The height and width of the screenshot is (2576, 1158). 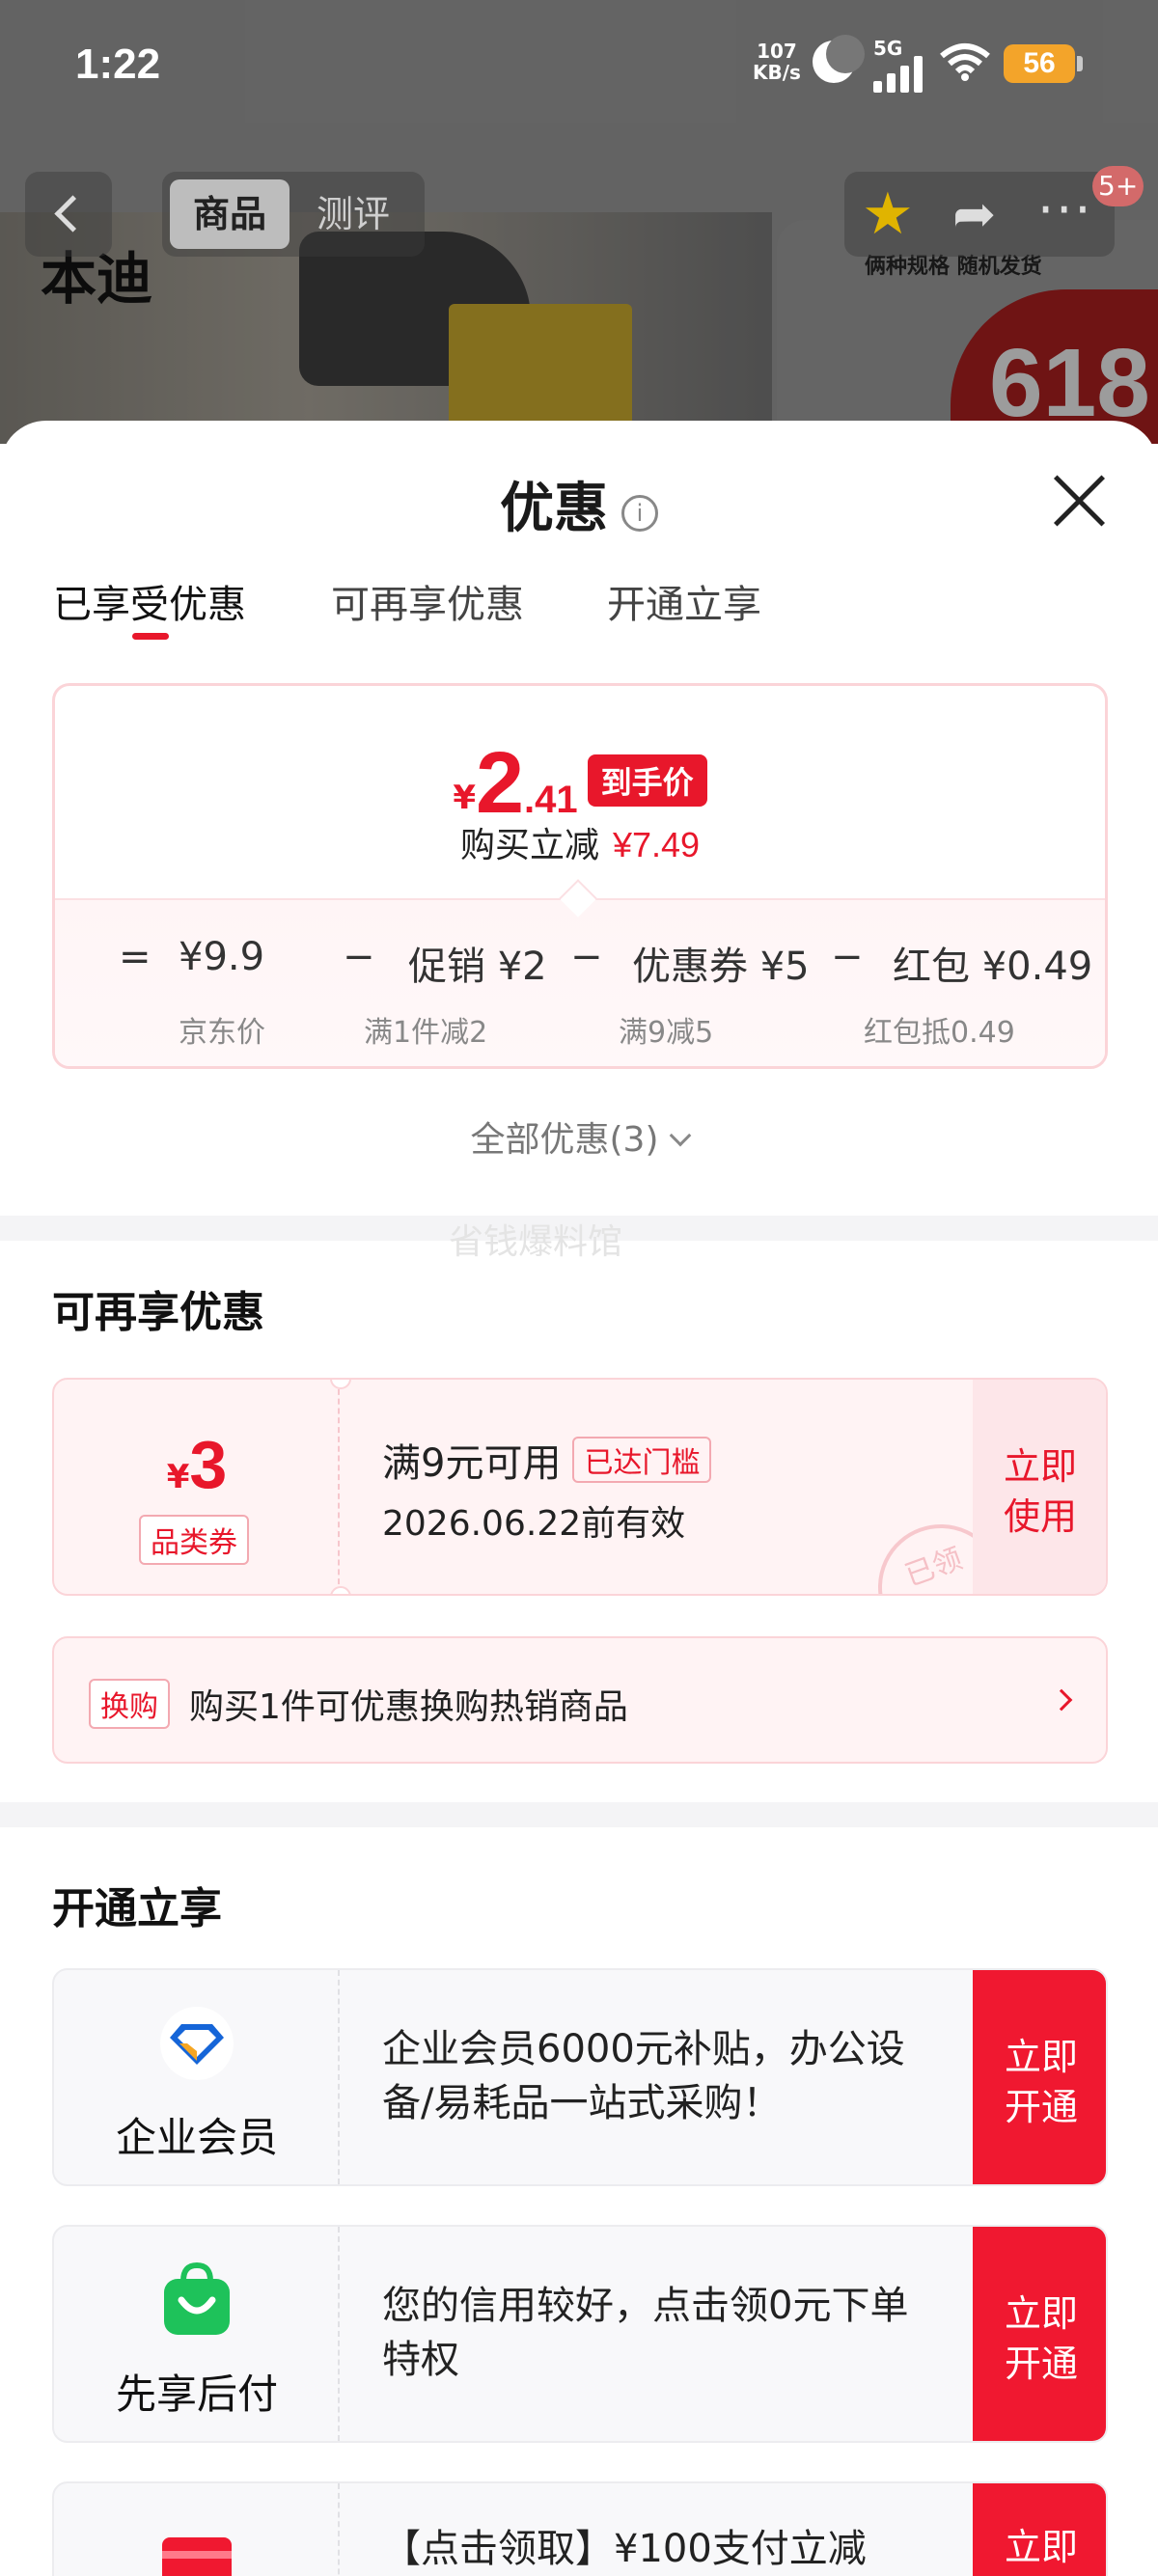 What do you see at coordinates (1039, 2529) in the screenshot?
I see `open-now-button: 立即` at bounding box center [1039, 2529].